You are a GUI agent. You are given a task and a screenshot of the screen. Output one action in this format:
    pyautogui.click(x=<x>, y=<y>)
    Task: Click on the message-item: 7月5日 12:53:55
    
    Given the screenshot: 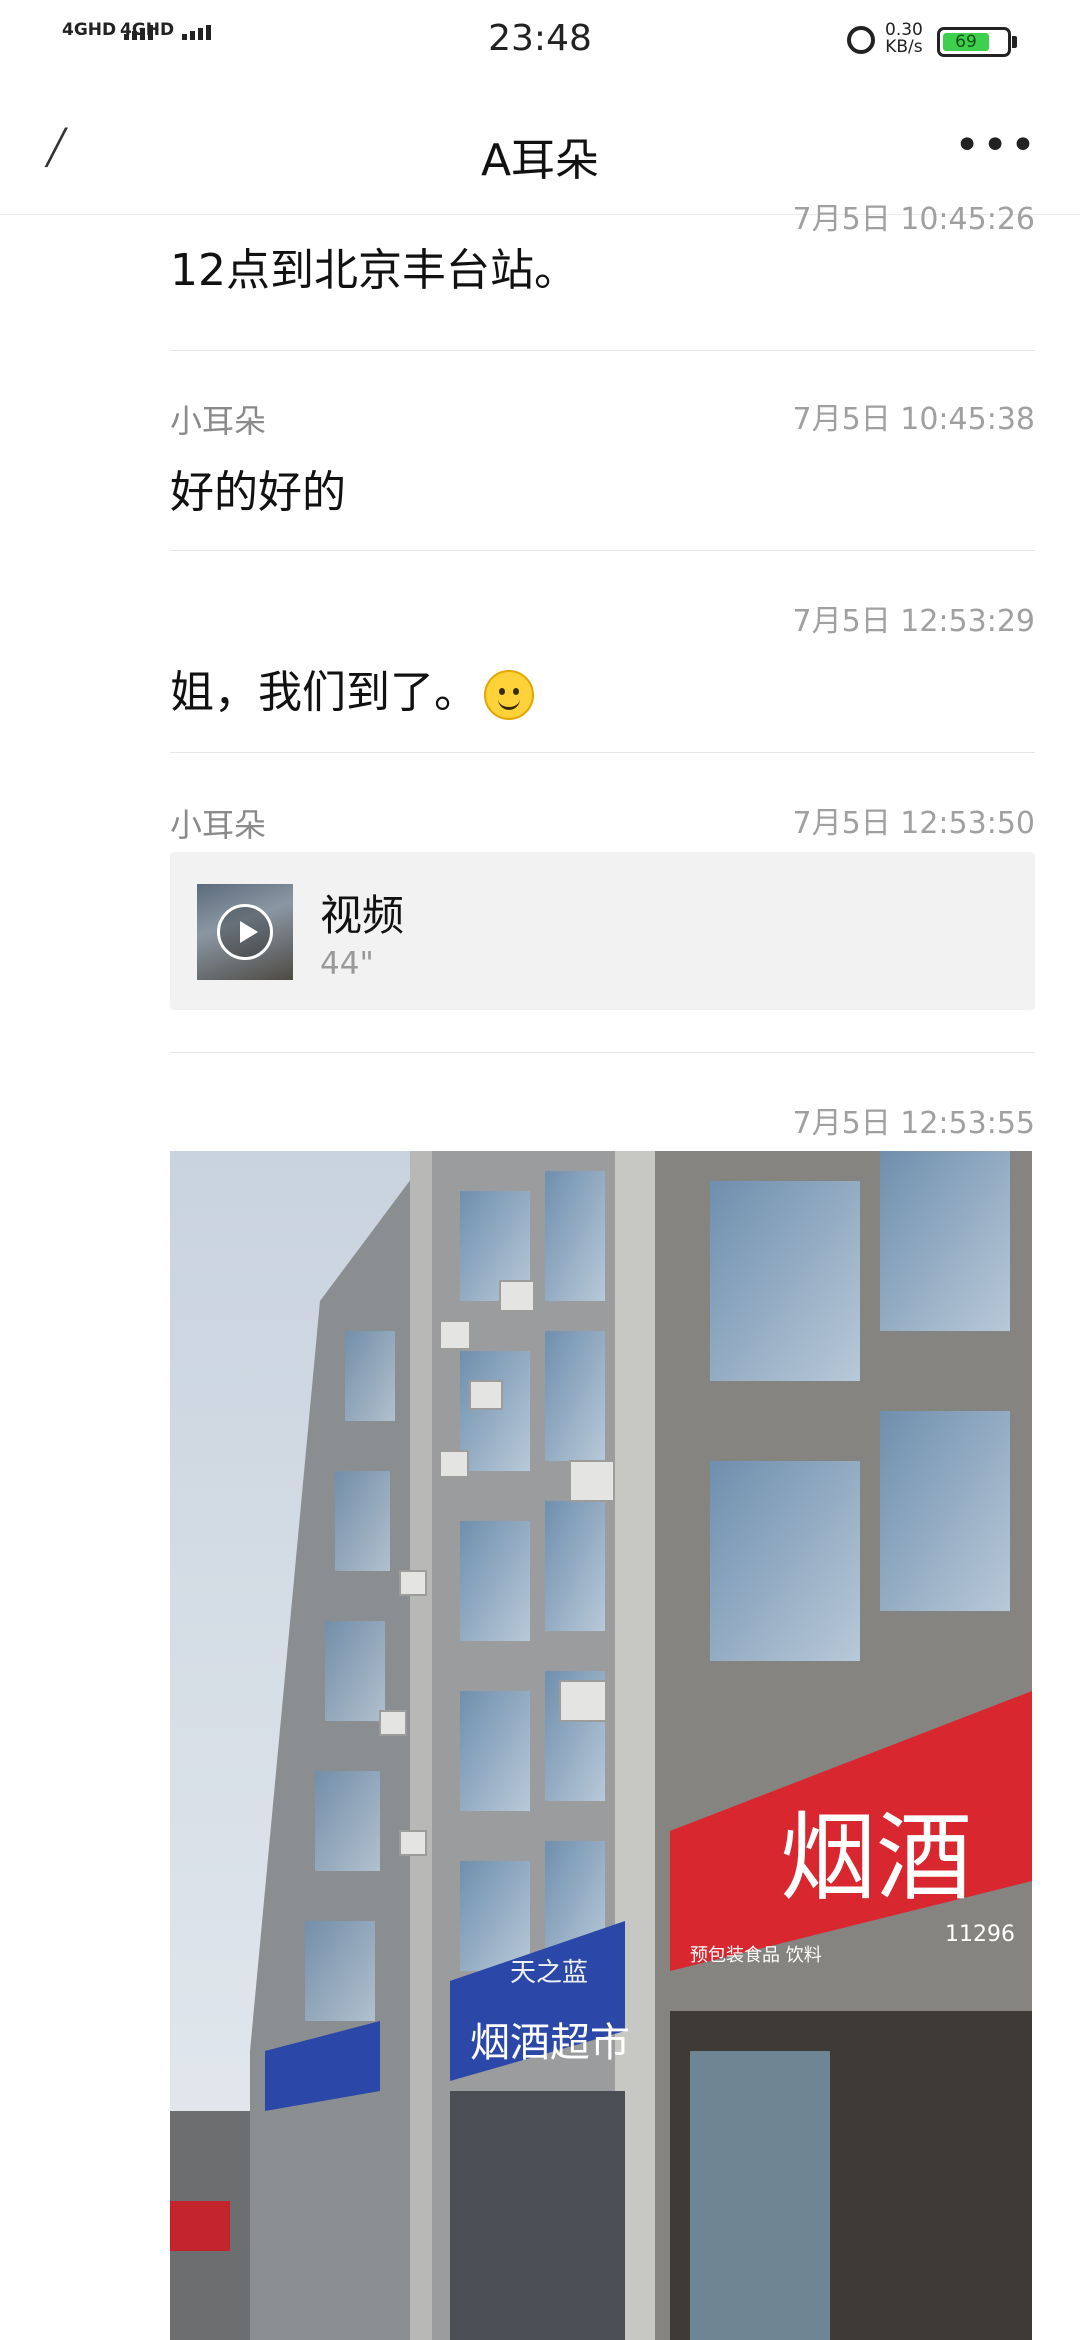 What is the action you would take?
    pyautogui.click(x=602, y=1128)
    